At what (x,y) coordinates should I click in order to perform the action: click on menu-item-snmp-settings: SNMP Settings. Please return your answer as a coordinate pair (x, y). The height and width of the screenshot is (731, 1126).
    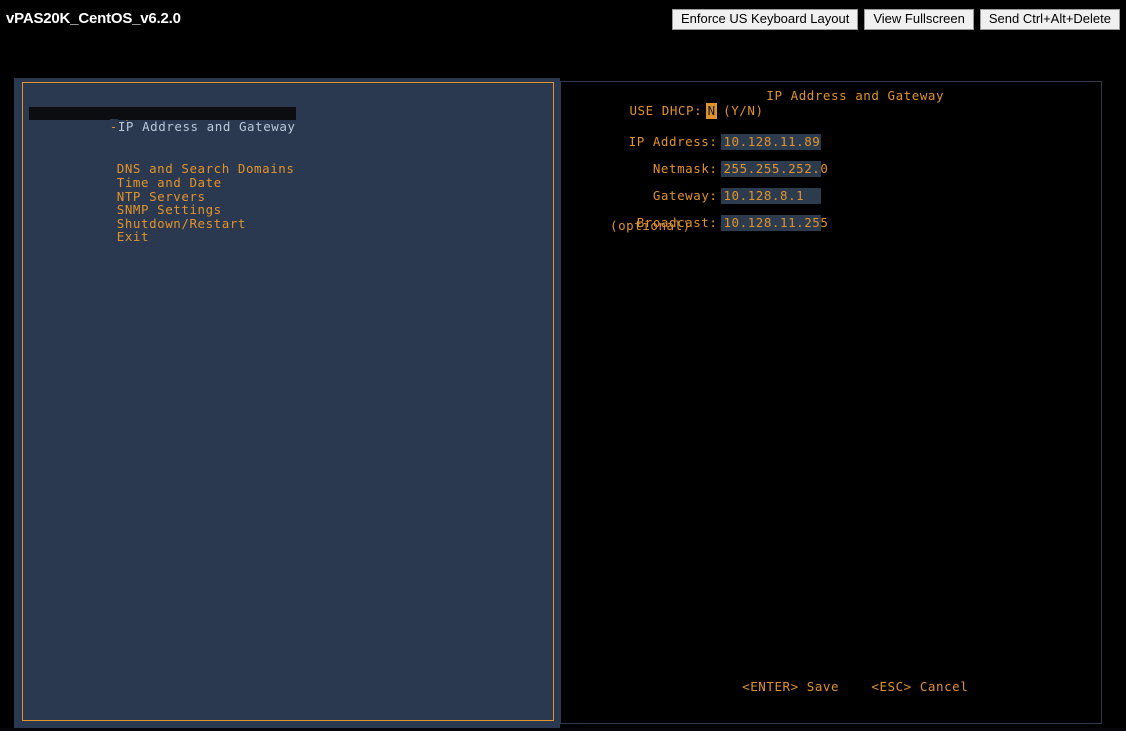
    Looking at the image, I should click on (279, 203).